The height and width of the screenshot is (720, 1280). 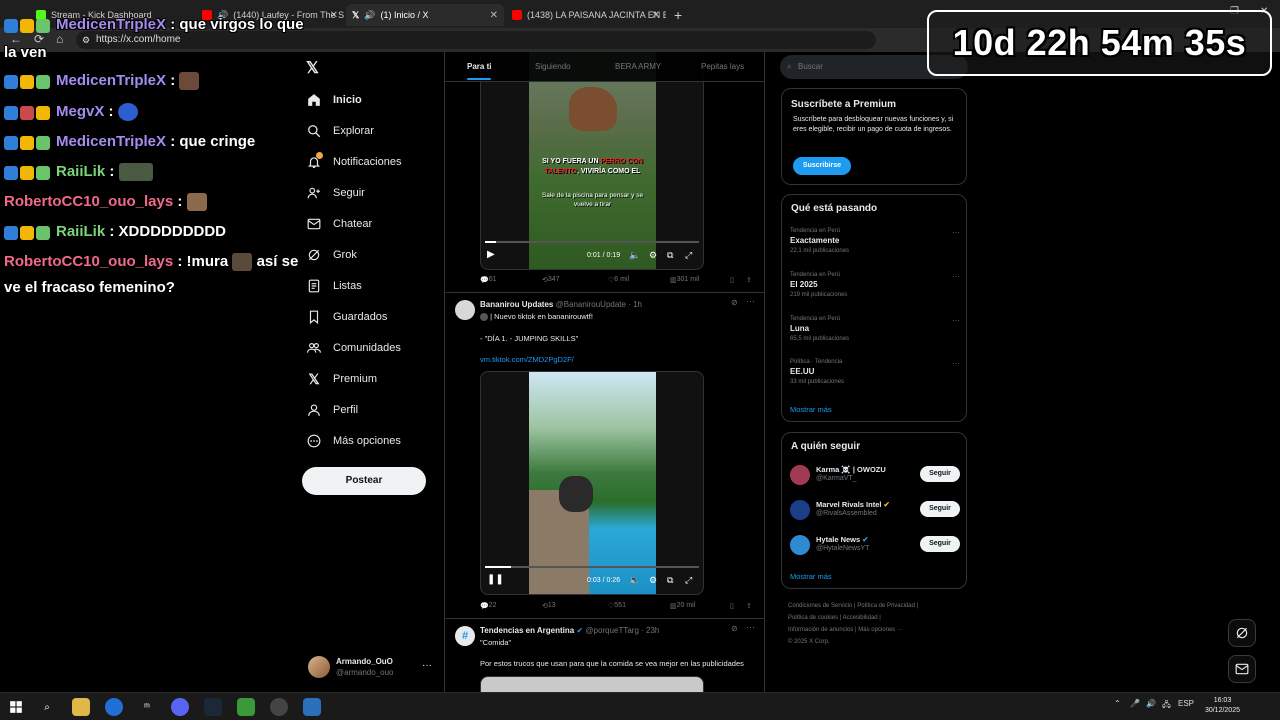 I want to click on subscribe-button: Suscribirse, so click(x=822, y=166).